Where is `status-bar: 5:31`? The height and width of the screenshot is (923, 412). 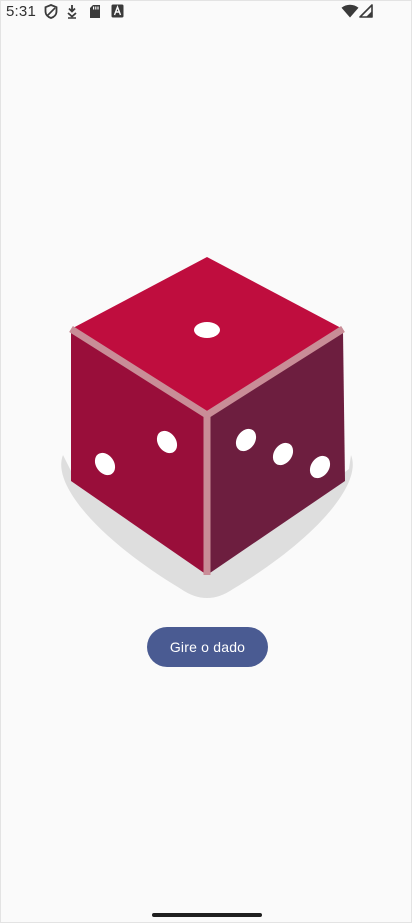 status-bar: 5:31 is located at coordinates (206, 12).